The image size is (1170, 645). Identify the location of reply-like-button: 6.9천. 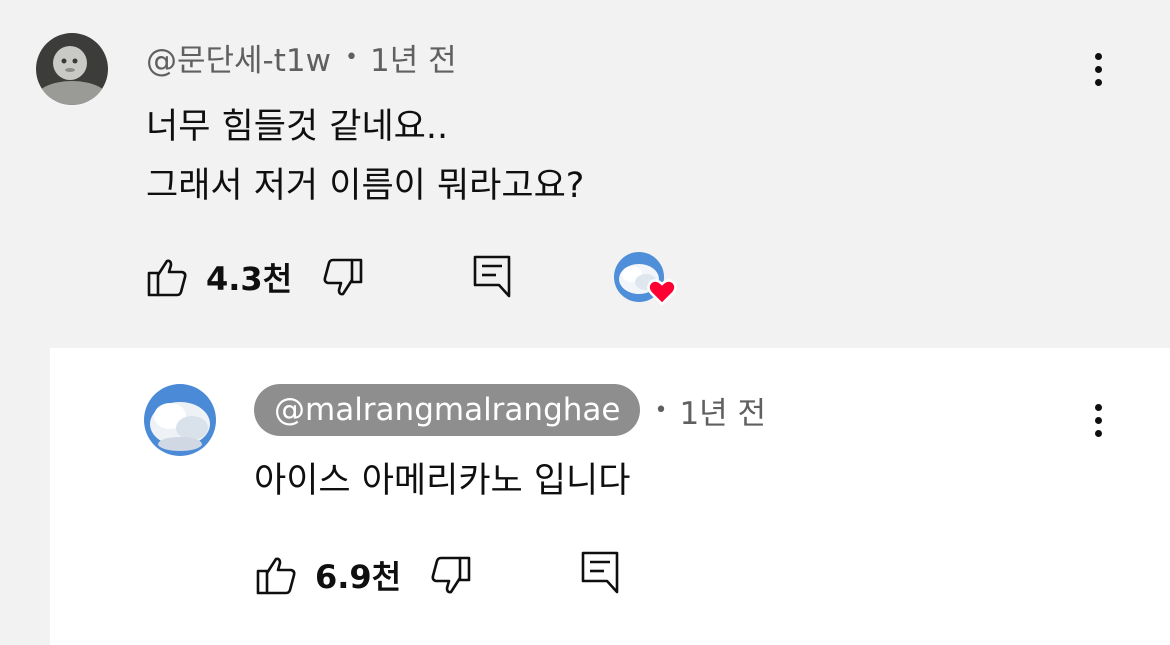
(328, 575).